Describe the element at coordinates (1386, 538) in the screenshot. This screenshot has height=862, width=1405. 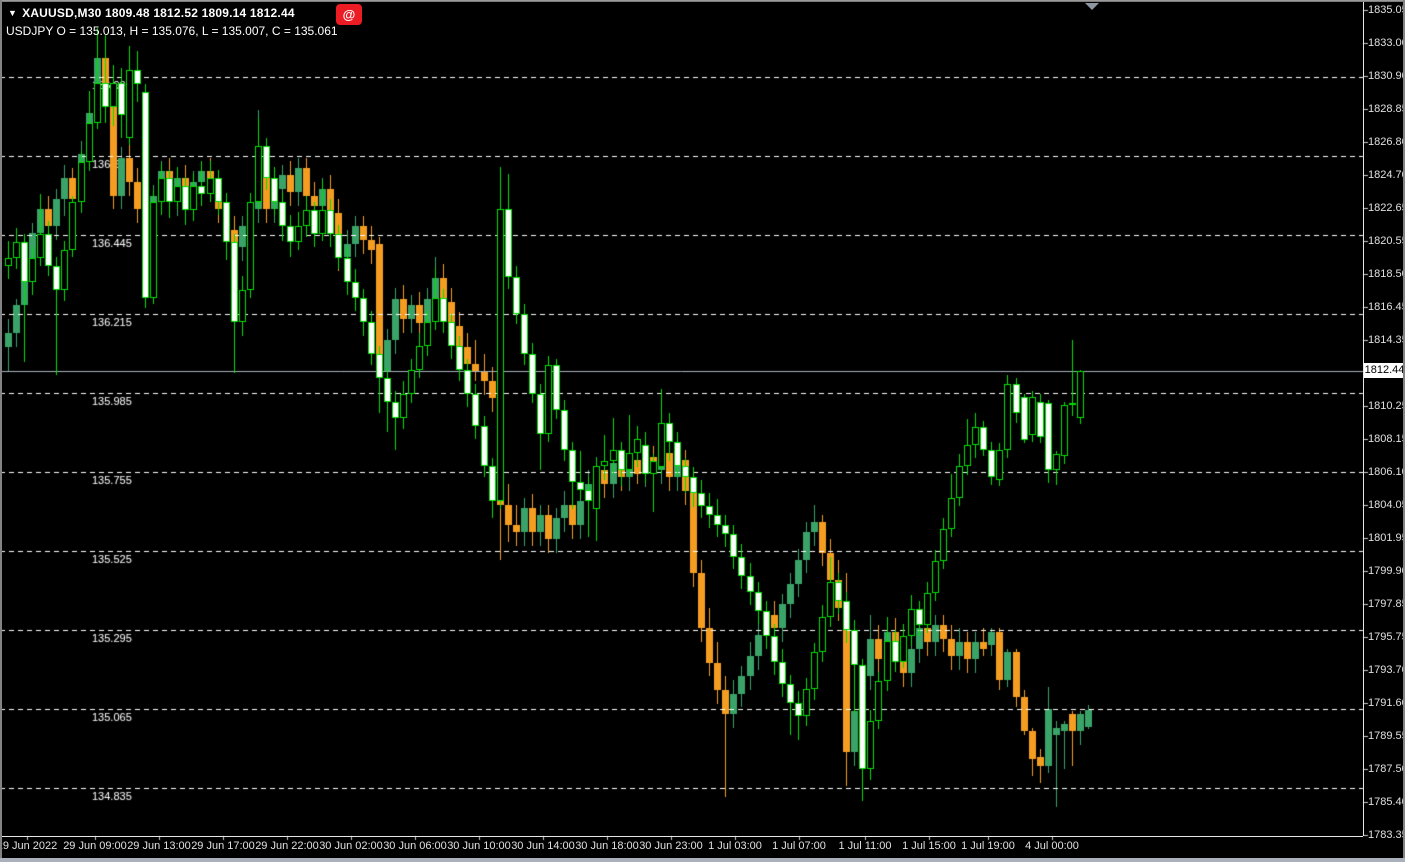
I see `price-axis-label: 1801.95` at that location.